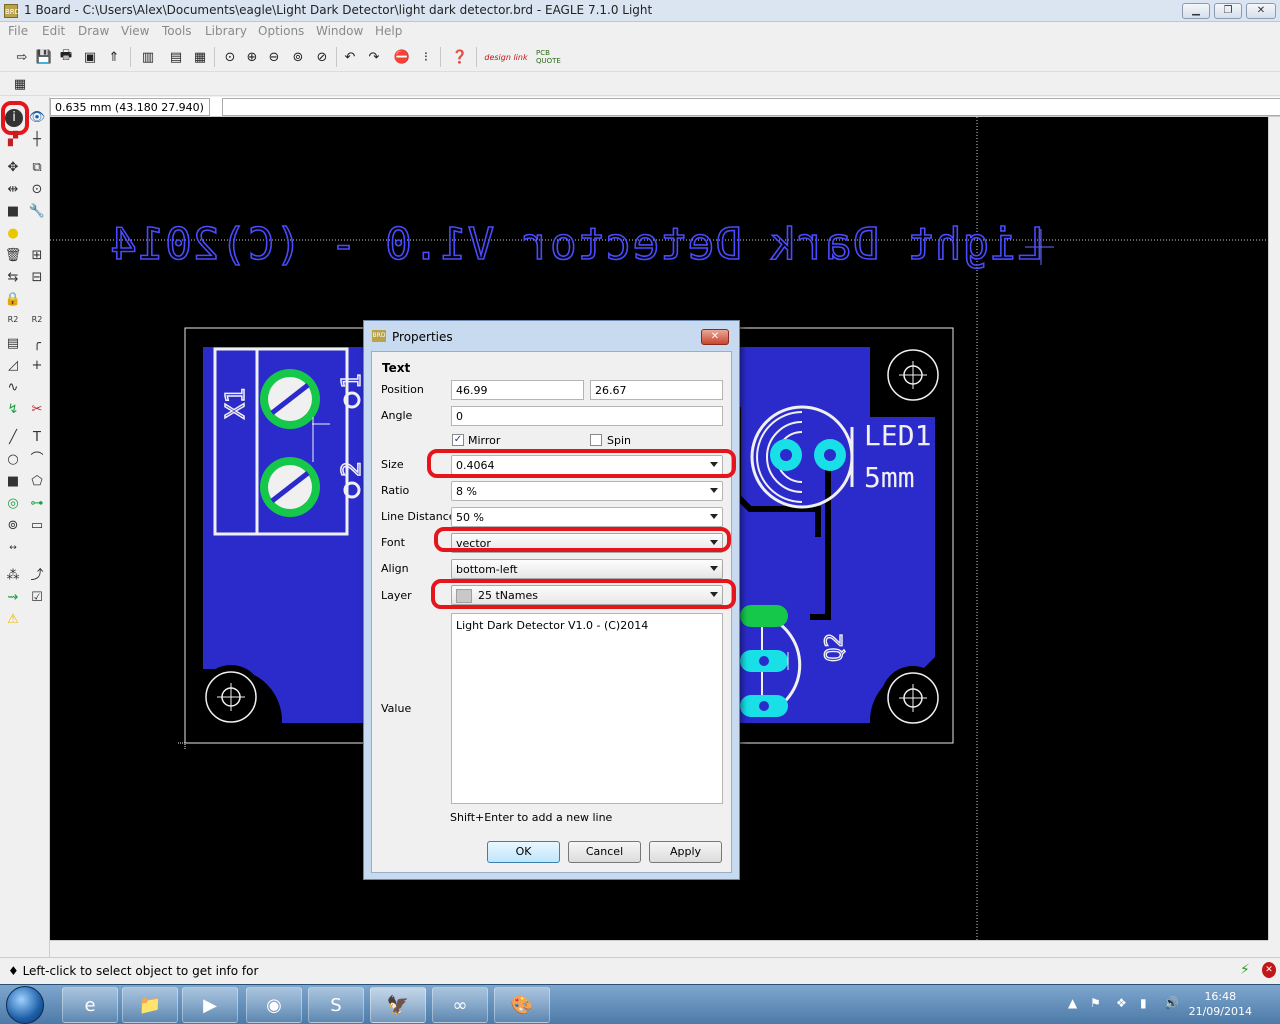 This screenshot has width=1280, height=1024. What do you see at coordinates (460, 57) in the screenshot?
I see `help-icon: ❓` at bounding box center [460, 57].